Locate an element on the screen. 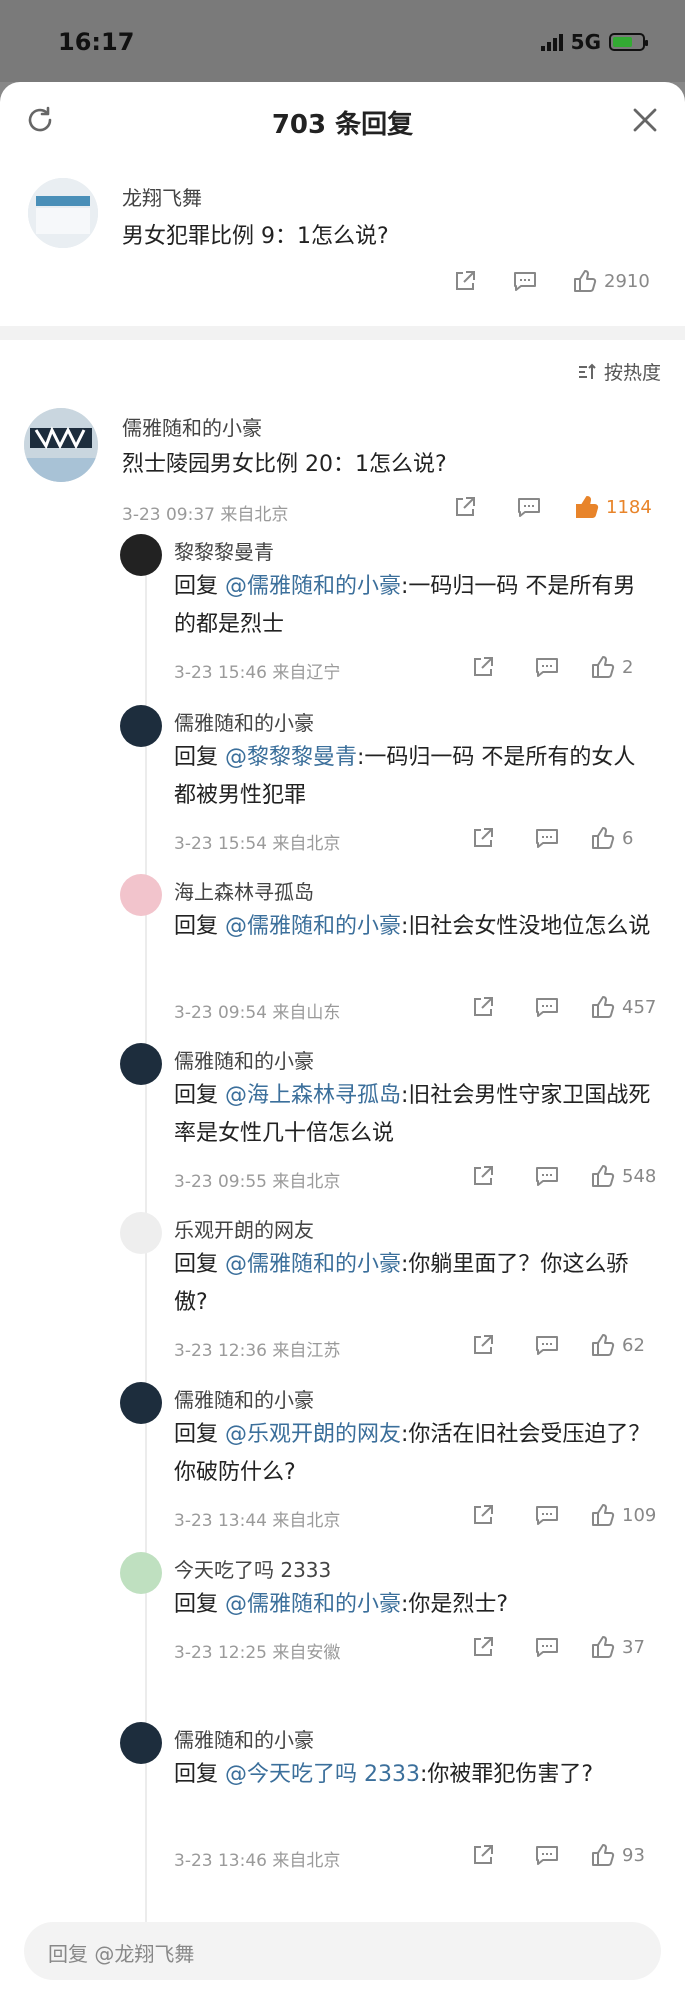 The width and height of the screenshot is (685, 1992). reply-meta: 3-23 13:46 来自北京 is located at coordinates (257, 1861).